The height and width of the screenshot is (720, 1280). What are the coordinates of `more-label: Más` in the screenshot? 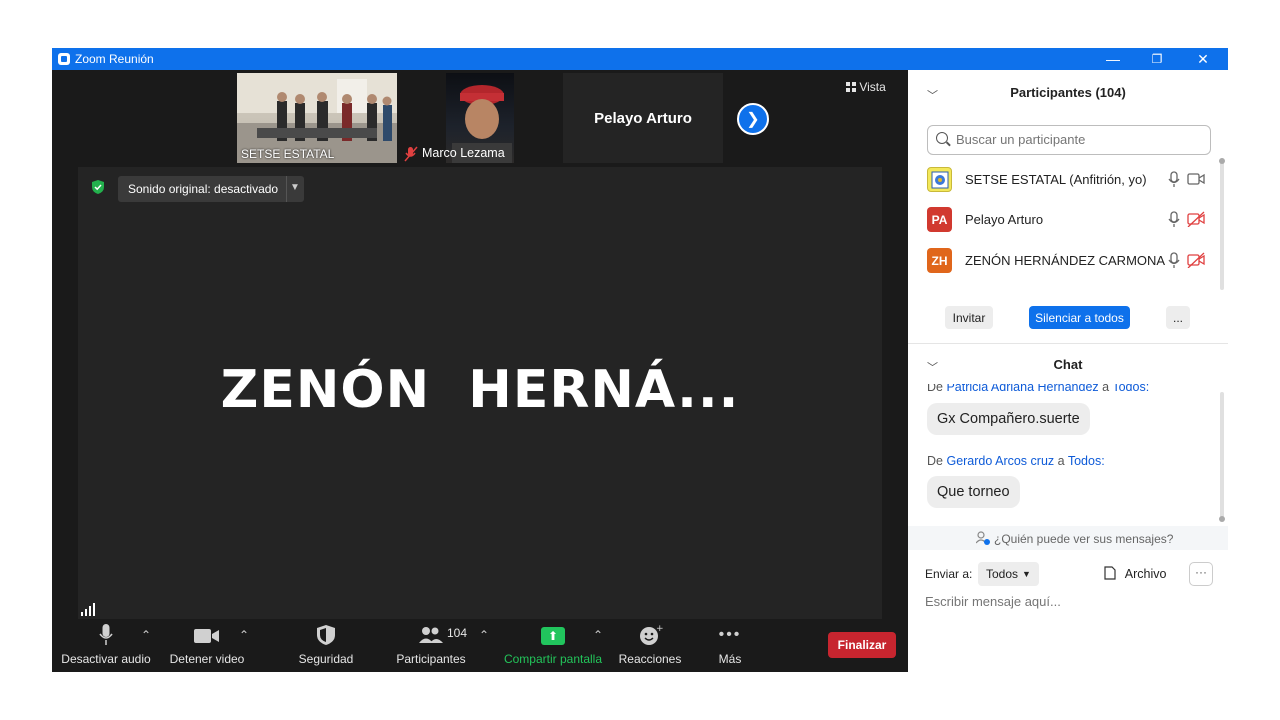 It's located at (730, 659).